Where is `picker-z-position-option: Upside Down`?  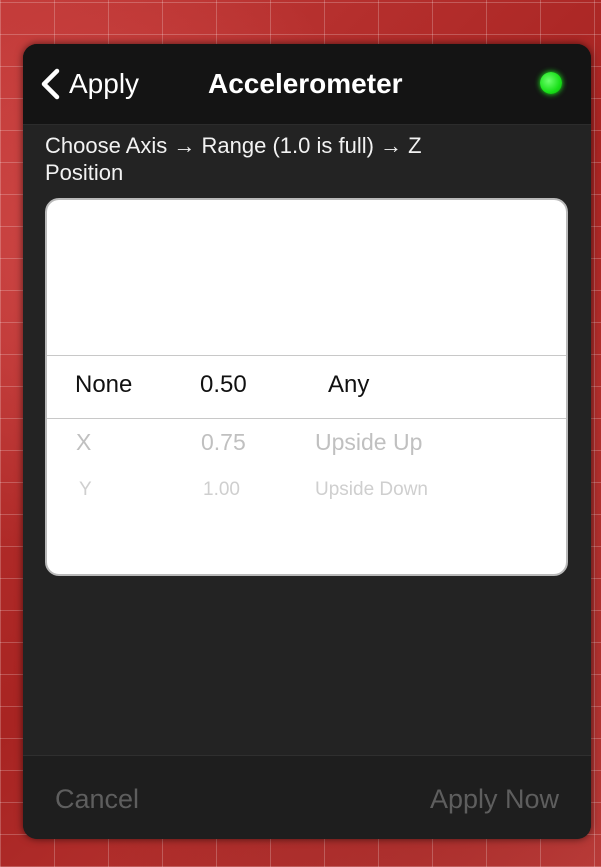 picker-z-position-option: Upside Down is located at coordinates (371, 490).